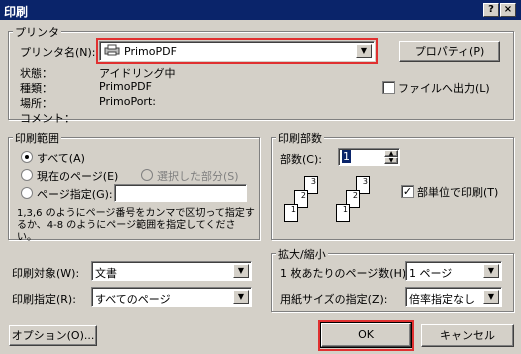  I want to click on printer-name-combo: PrimoPDF ▼, so click(237, 51).